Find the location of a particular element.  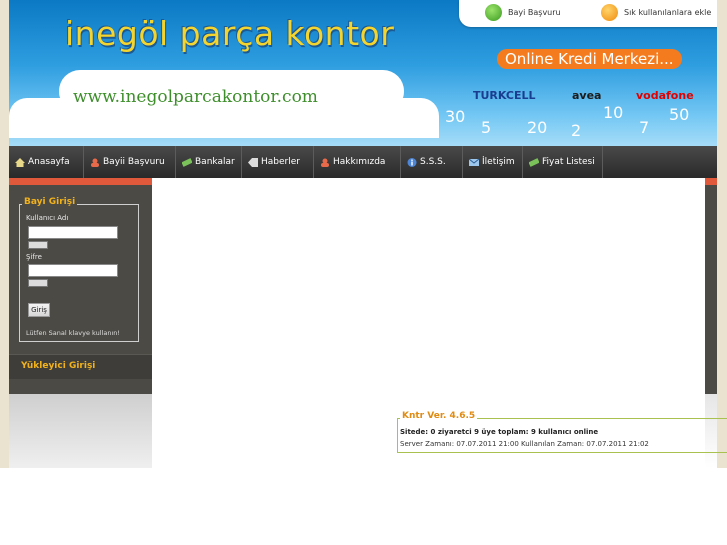

nav-item-iletisim: İletişim is located at coordinates (493, 162).